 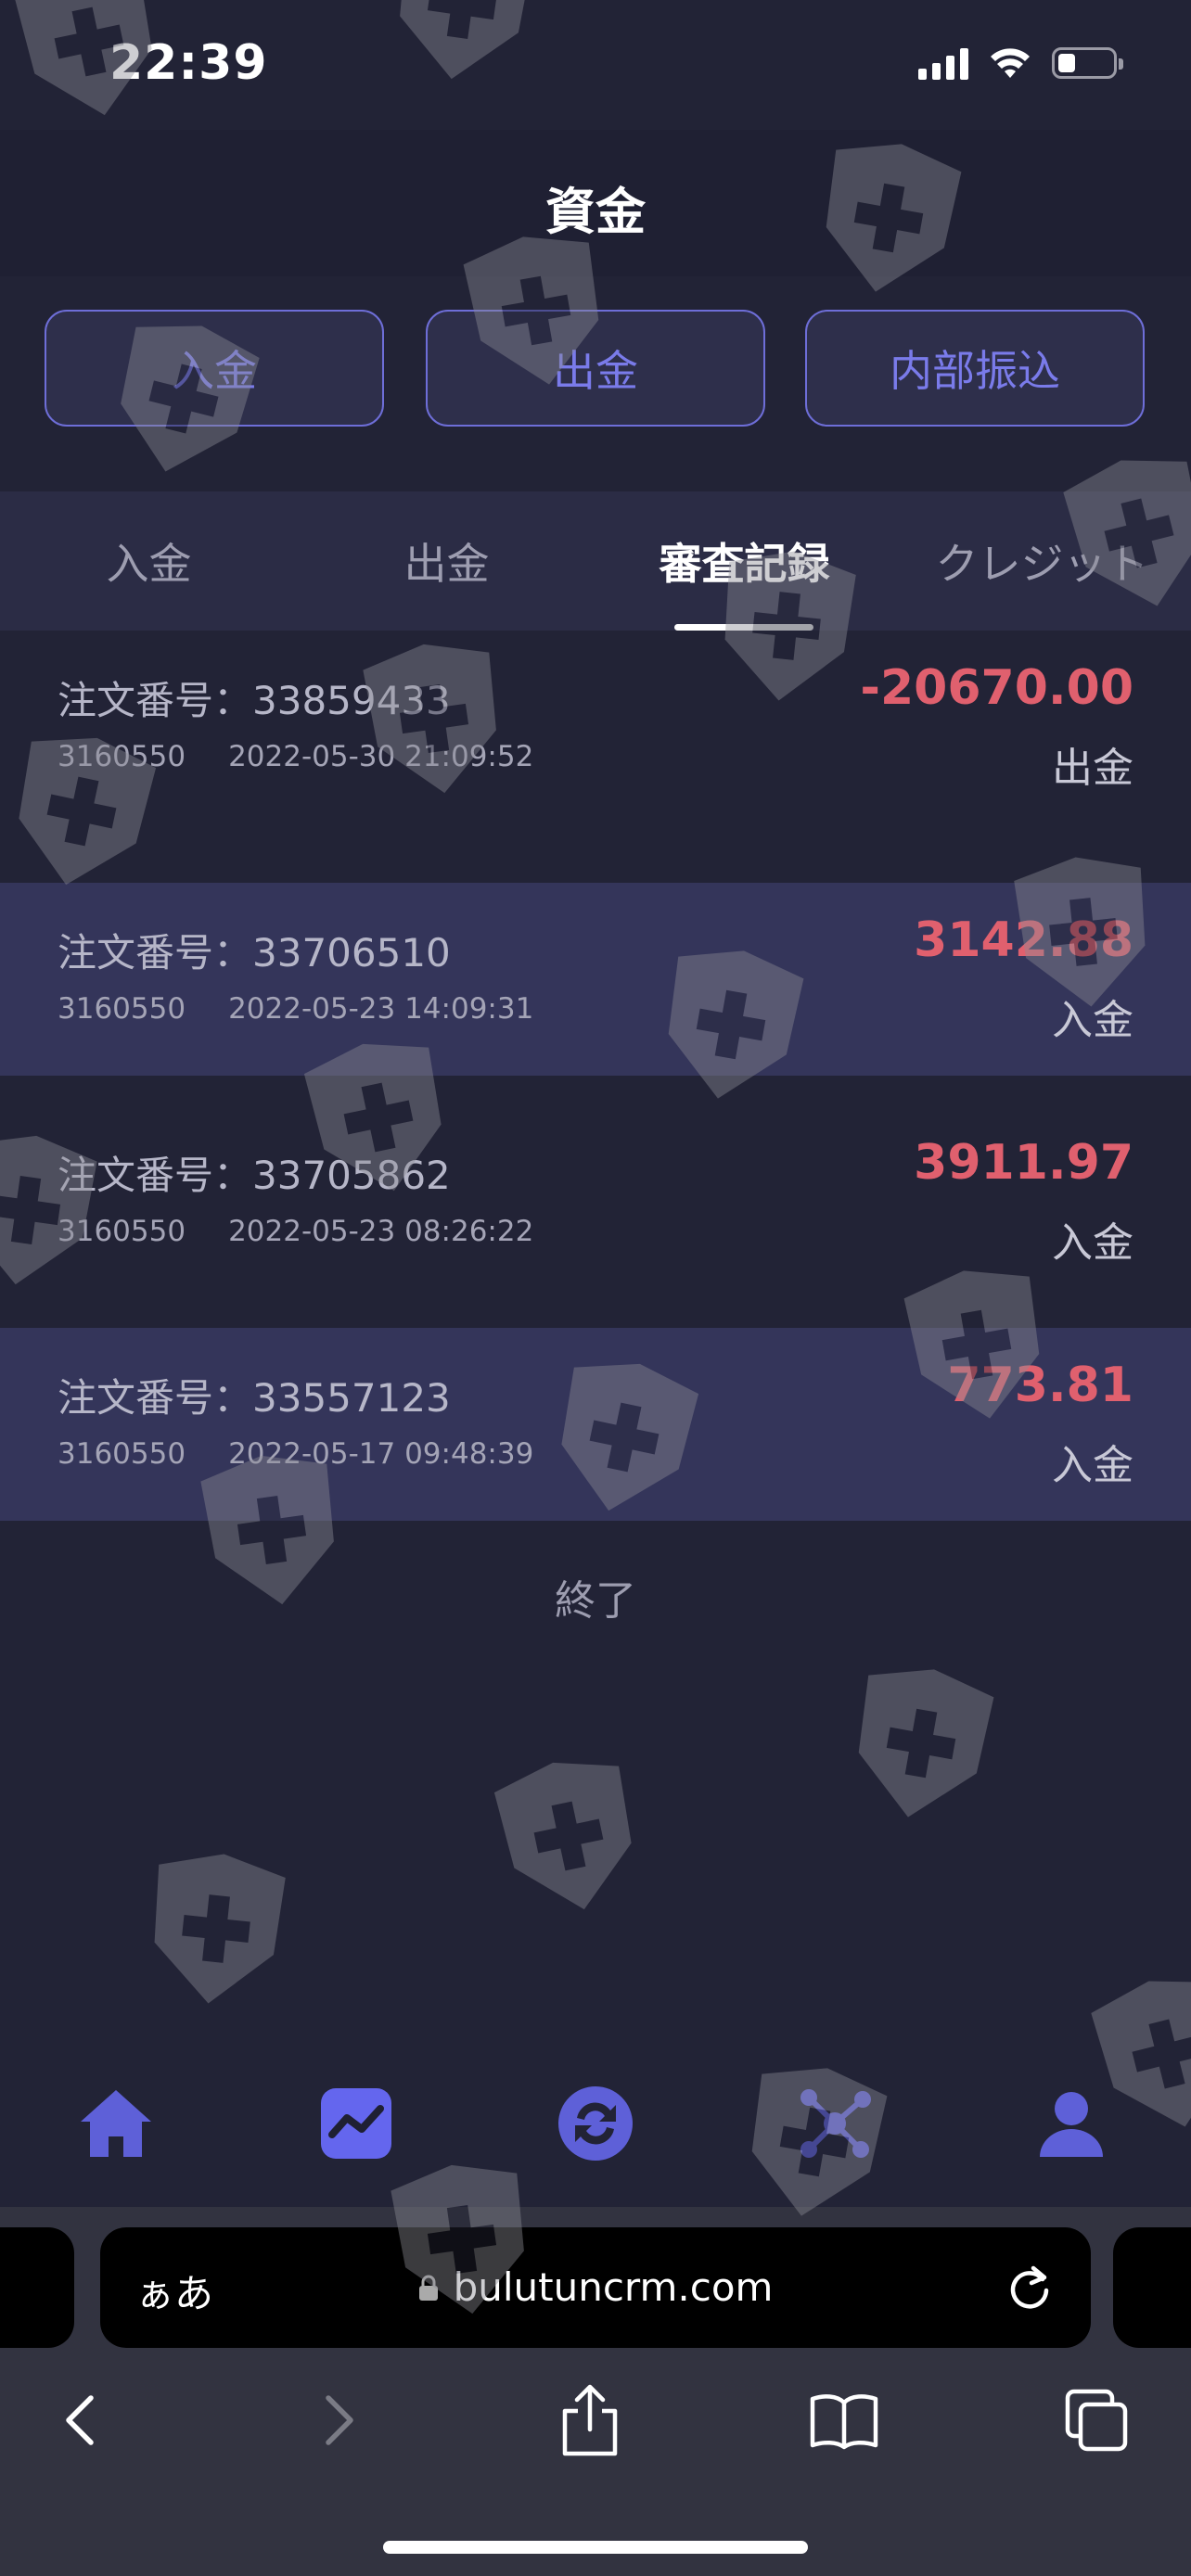 What do you see at coordinates (1096, 2420) in the screenshot?
I see `tabs-icon` at bounding box center [1096, 2420].